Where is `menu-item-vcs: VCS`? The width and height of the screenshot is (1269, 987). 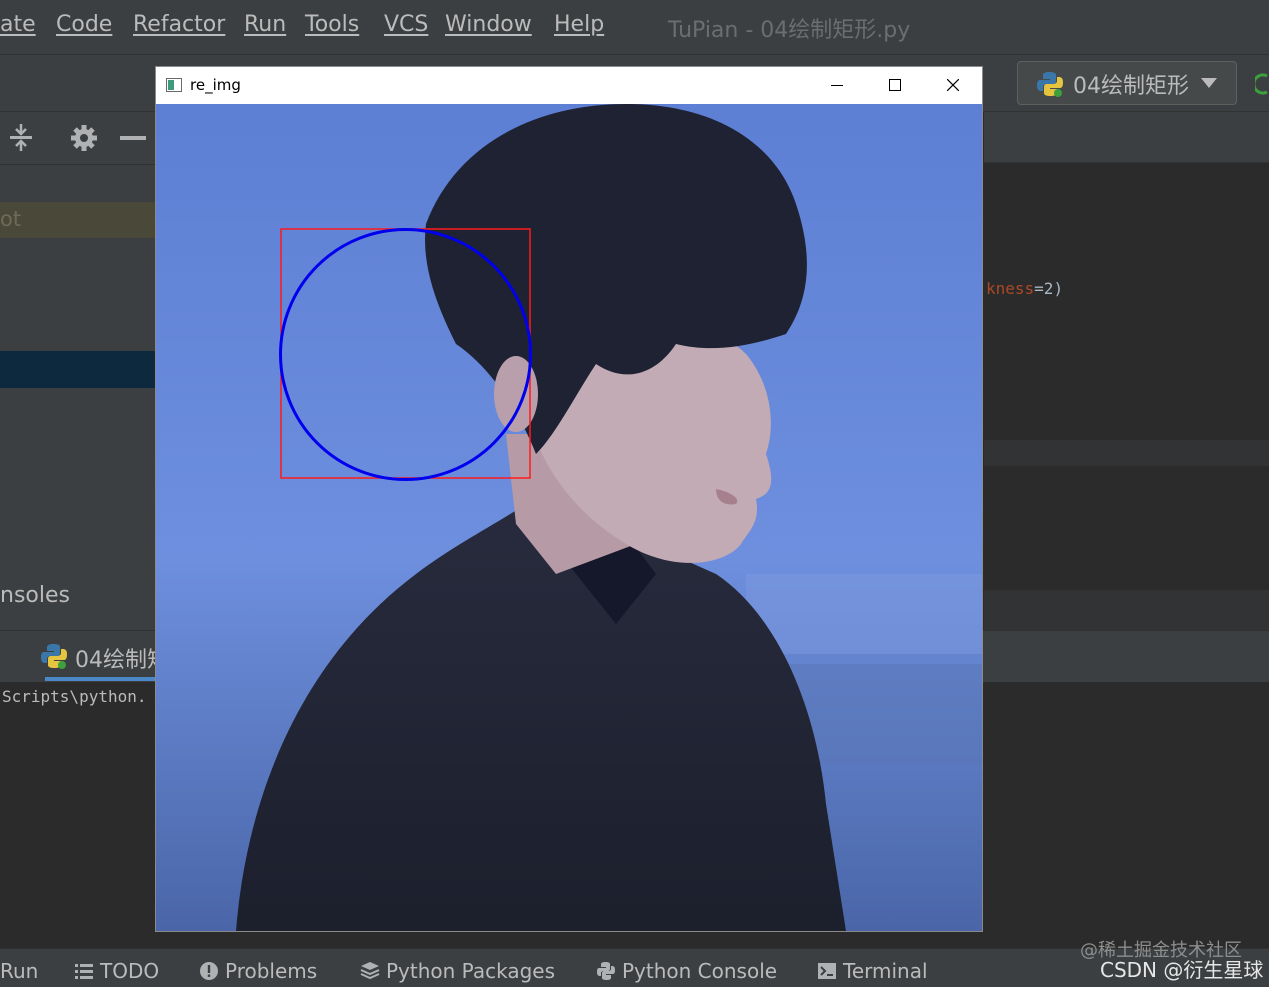 menu-item-vcs: VCS is located at coordinates (406, 24).